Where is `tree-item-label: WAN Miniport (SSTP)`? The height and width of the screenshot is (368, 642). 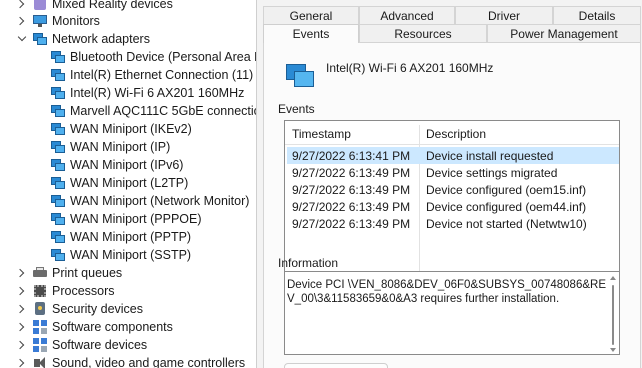
tree-item-label: WAN Miniport (SSTP) is located at coordinates (131, 255).